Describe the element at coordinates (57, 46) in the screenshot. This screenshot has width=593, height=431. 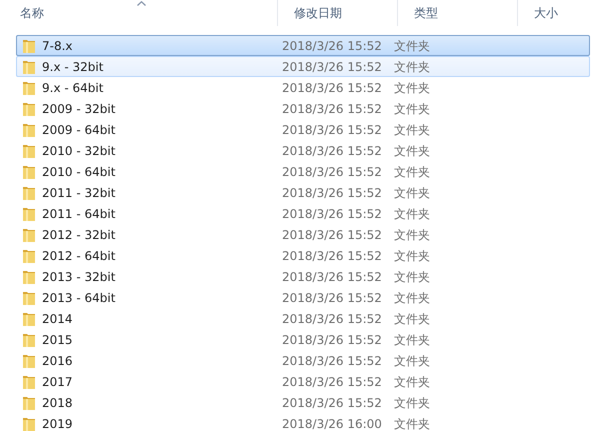
I see `file-name: 7-8.x` at that location.